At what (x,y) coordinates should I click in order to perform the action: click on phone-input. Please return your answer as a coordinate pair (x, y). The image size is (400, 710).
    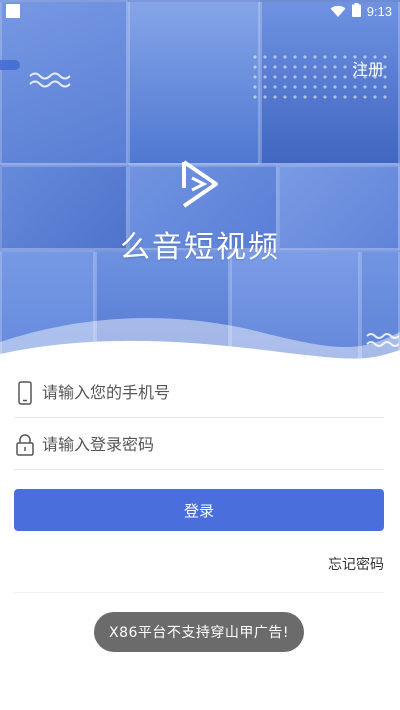
    Looking at the image, I should click on (213, 392).